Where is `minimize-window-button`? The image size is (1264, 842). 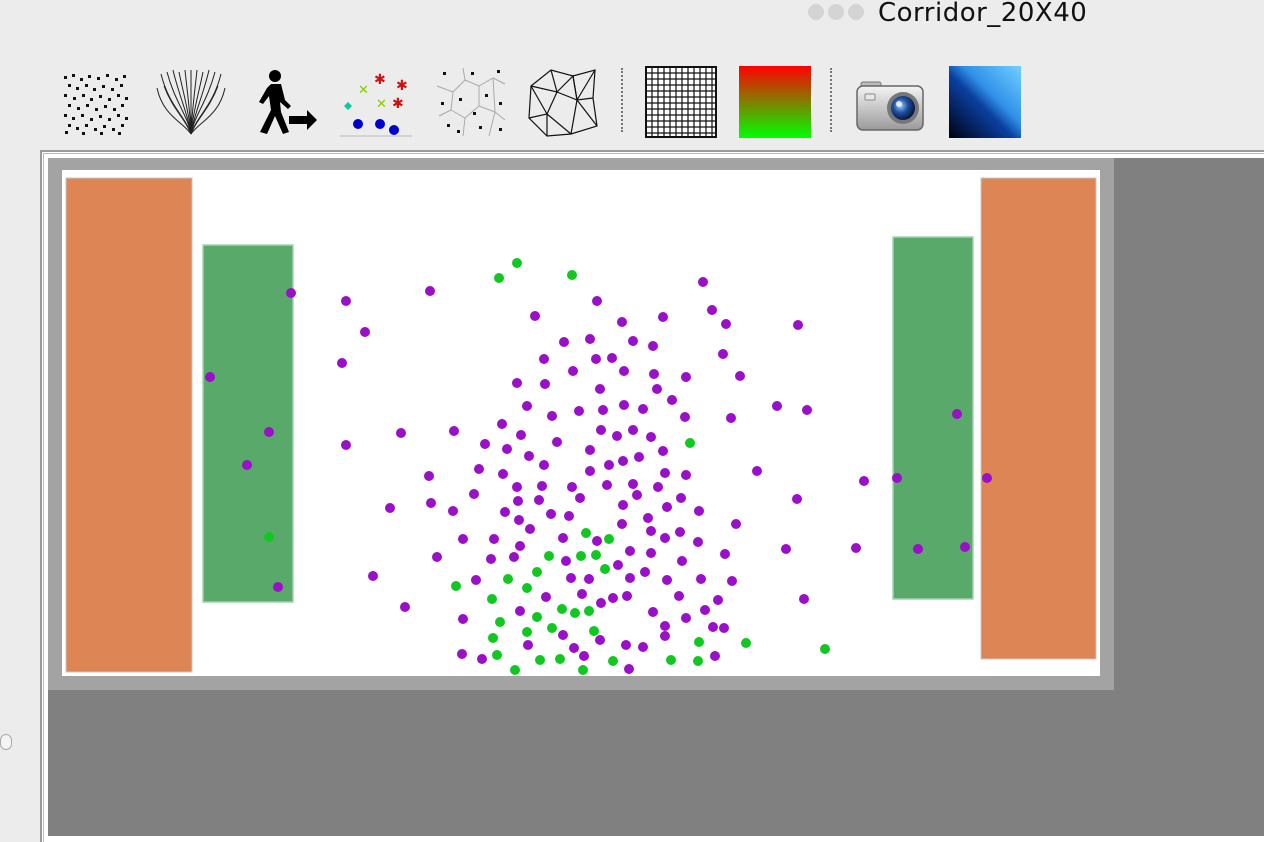 minimize-window-button is located at coordinates (836, 12).